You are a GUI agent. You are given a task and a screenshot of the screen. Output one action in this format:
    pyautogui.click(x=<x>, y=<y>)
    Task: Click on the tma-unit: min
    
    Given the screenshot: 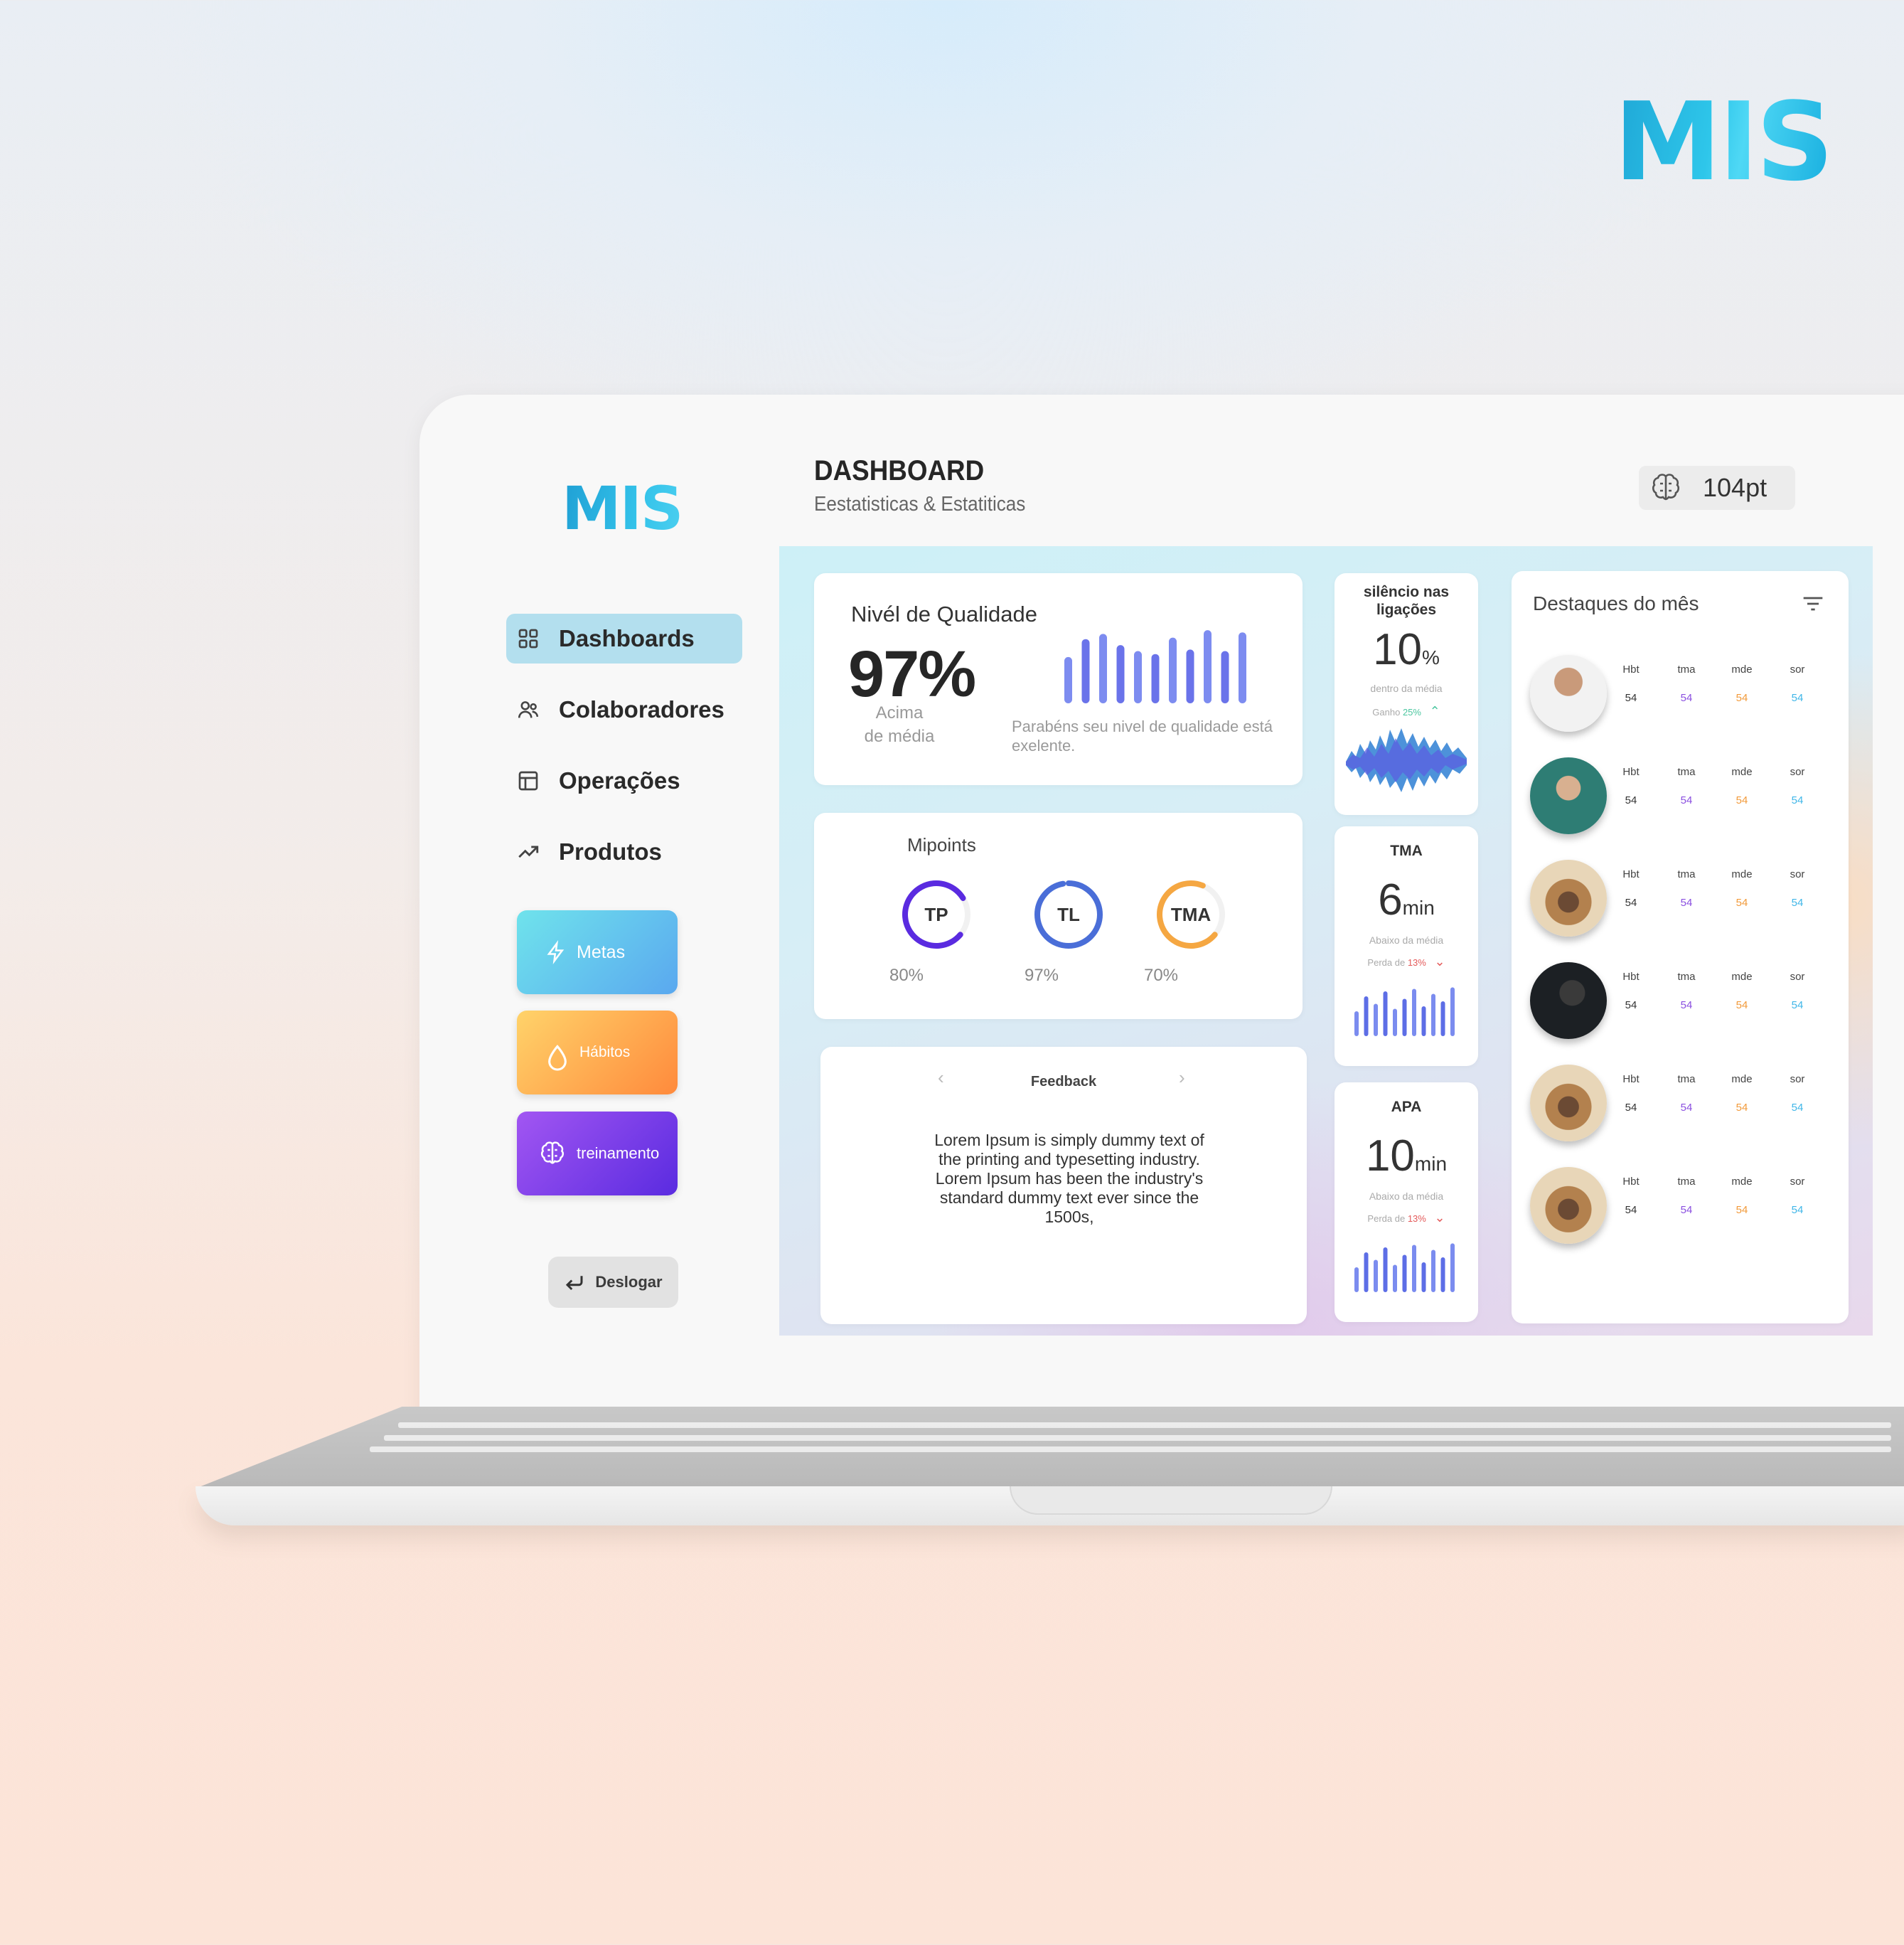 What is the action you would take?
    pyautogui.click(x=1418, y=908)
    